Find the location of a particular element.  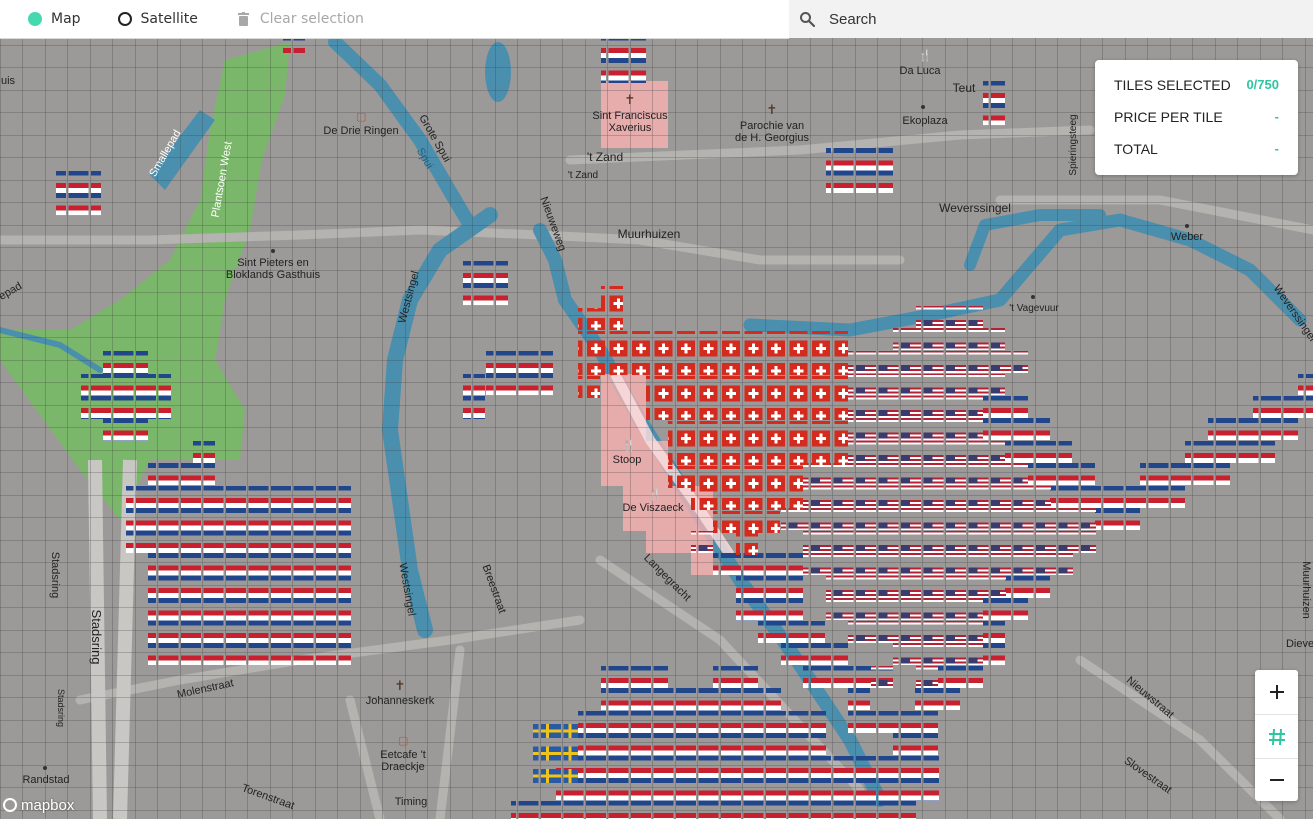

mapbox-logo-text: mapbox is located at coordinates (48, 805).